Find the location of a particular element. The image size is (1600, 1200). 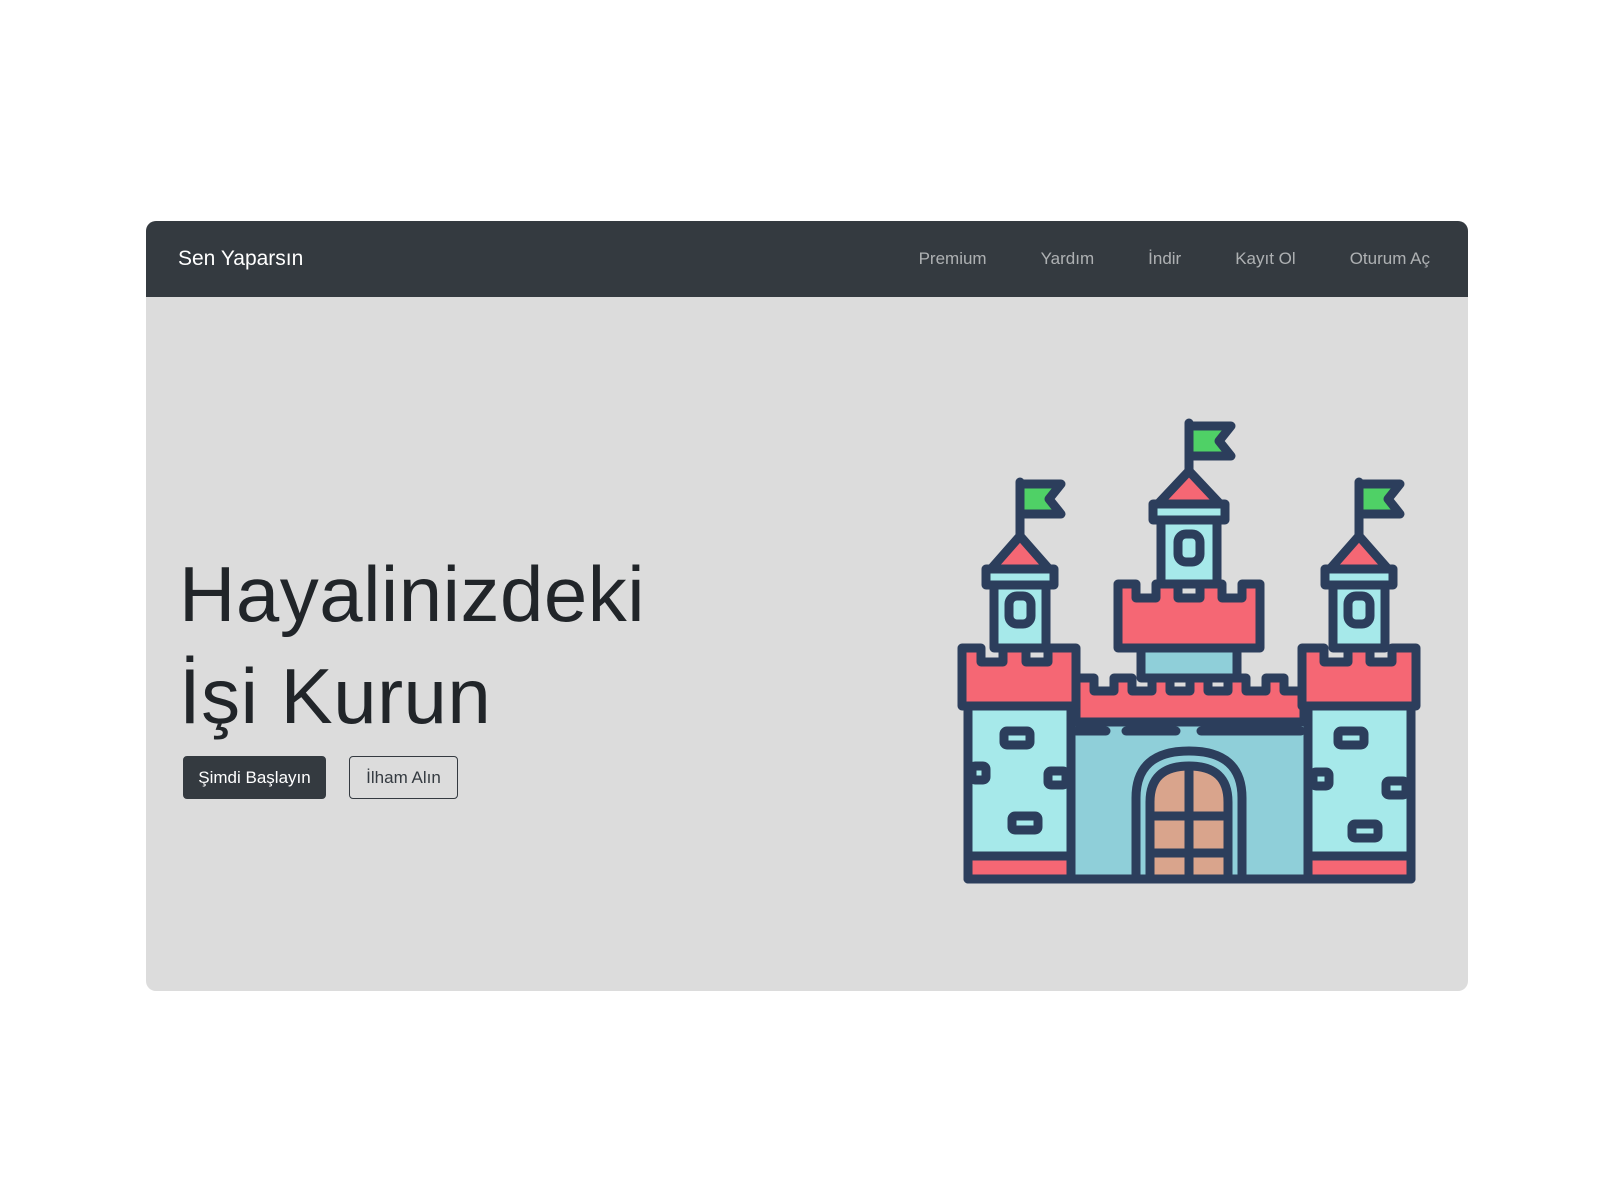

navbar-brand: Sen Yaparsın is located at coordinates (240, 259).